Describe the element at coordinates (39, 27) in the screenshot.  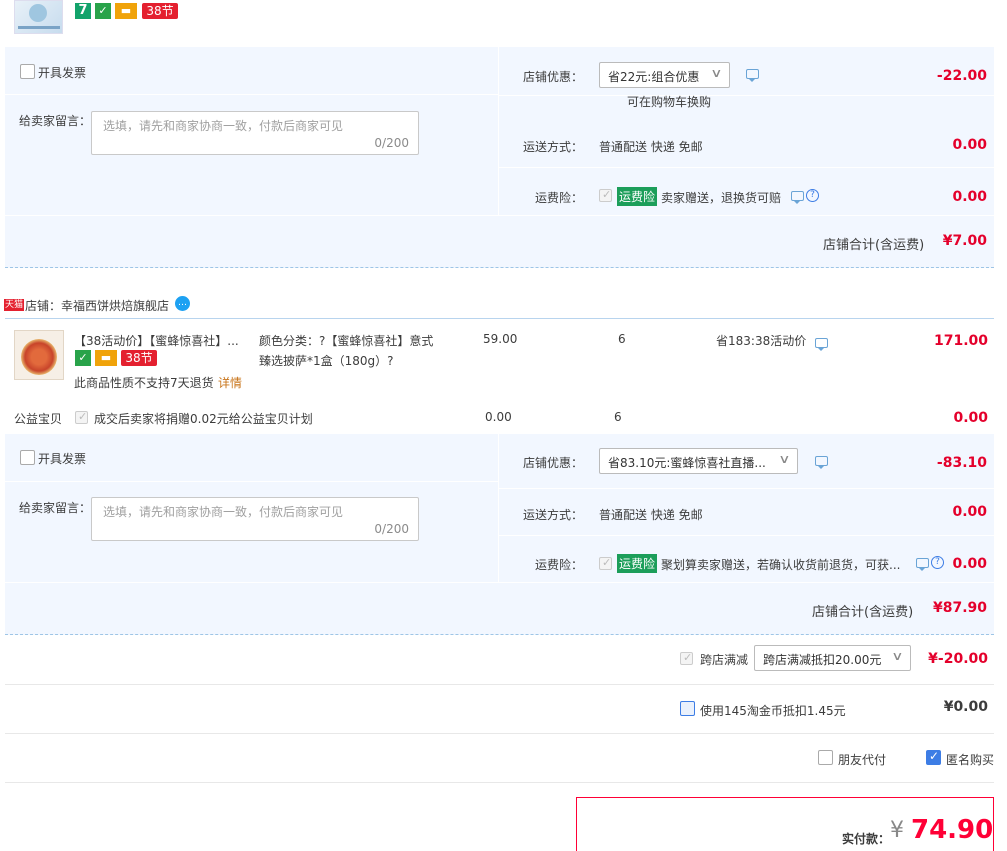
I see `product-image-caption` at that location.